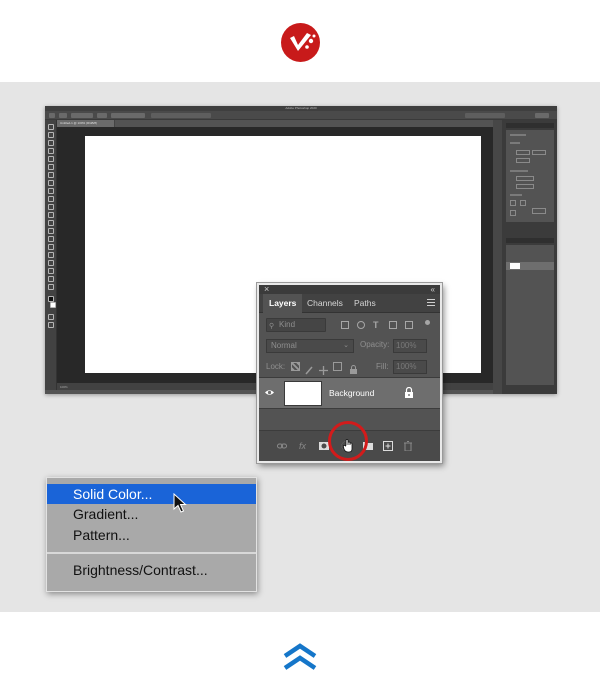 The image size is (600, 700). What do you see at coordinates (151, 553) in the screenshot?
I see `menu-separator` at bounding box center [151, 553].